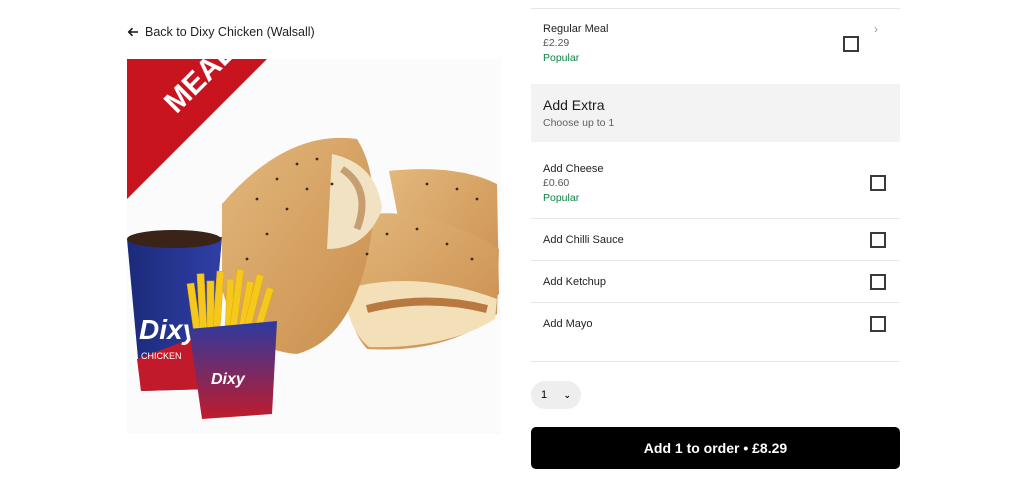  I want to click on box-brand-text: Dixy, so click(228, 379).